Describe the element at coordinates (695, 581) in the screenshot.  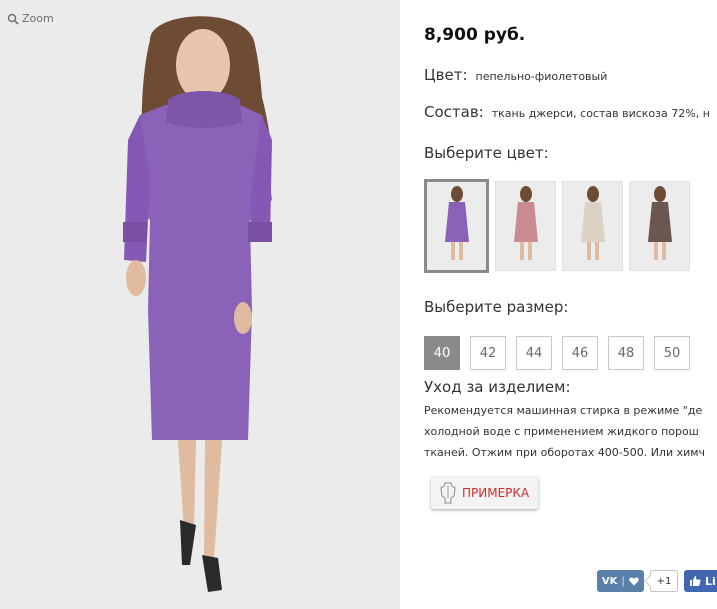
I see `thumbs-up-icon` at that location.